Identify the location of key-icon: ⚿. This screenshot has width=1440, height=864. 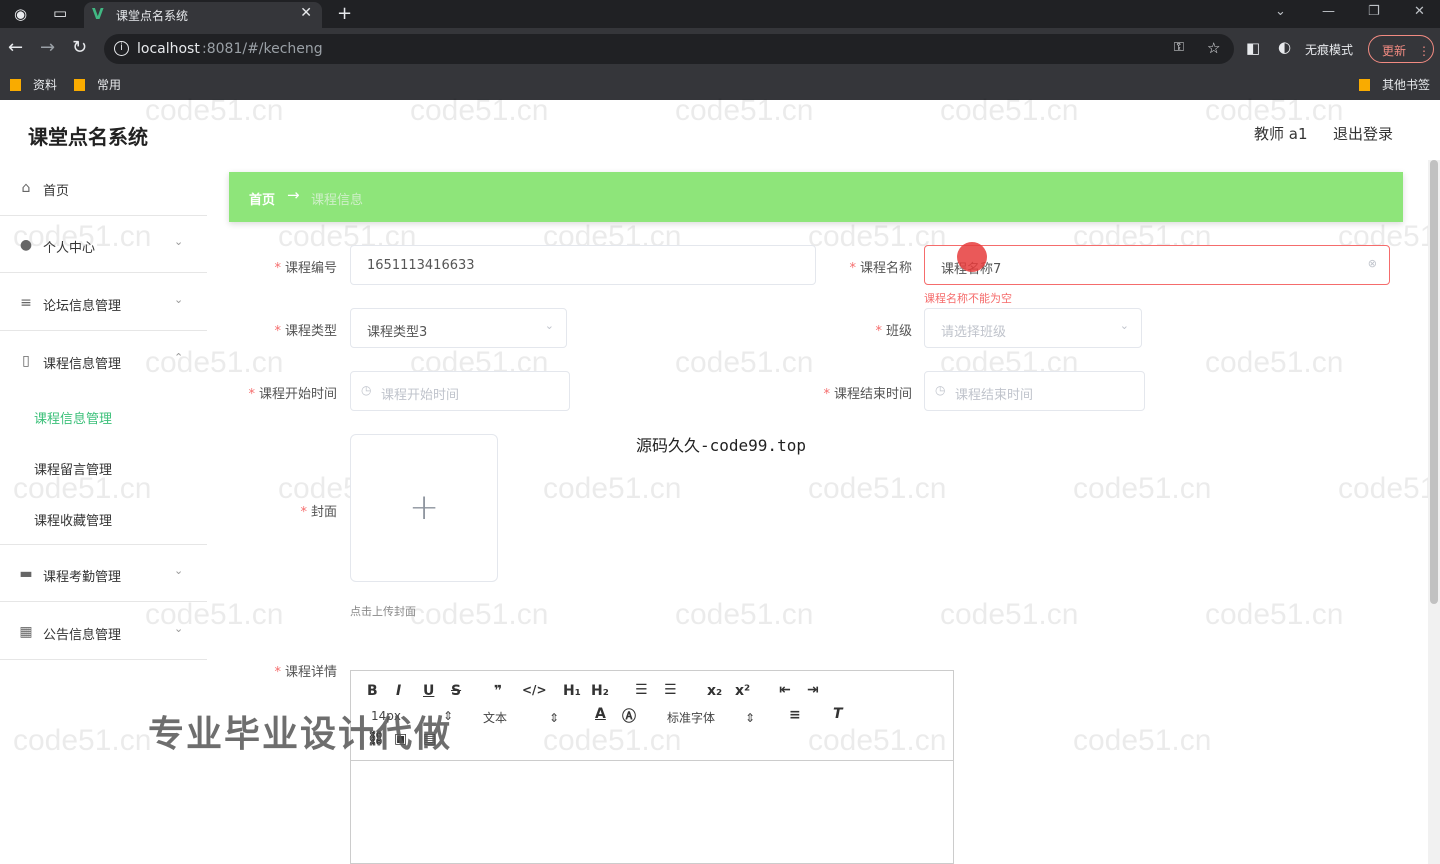
(1179, 47).